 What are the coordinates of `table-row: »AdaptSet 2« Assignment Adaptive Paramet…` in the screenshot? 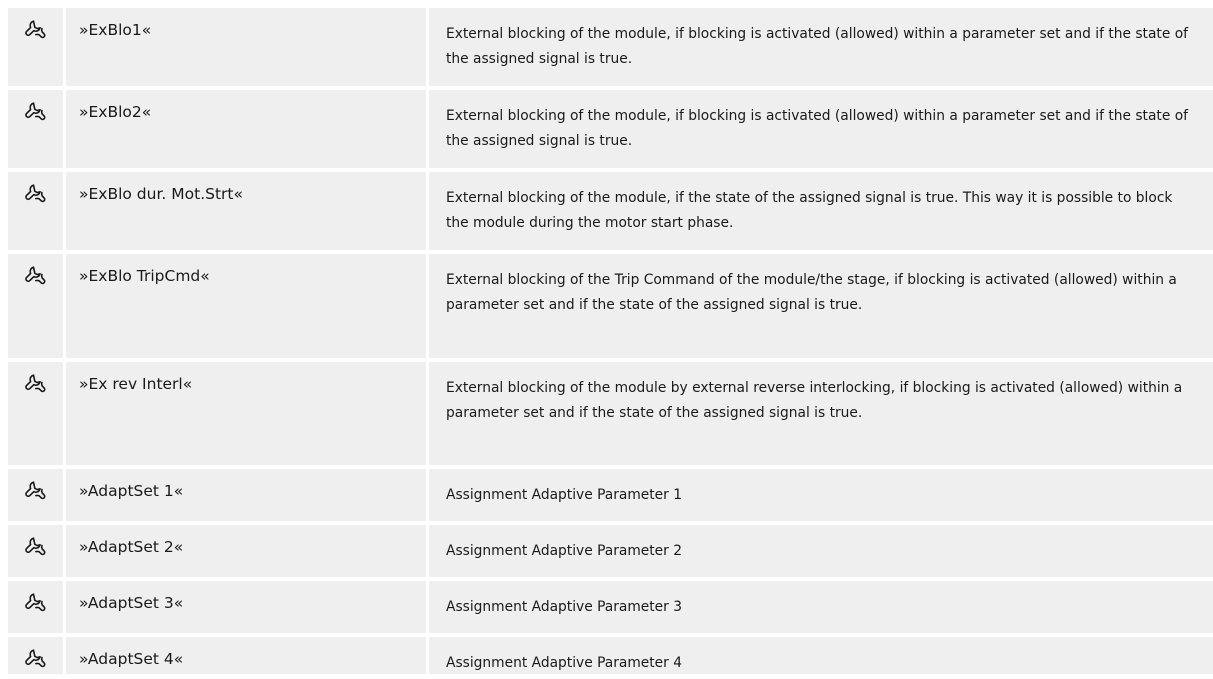 It's located at (610, 551).